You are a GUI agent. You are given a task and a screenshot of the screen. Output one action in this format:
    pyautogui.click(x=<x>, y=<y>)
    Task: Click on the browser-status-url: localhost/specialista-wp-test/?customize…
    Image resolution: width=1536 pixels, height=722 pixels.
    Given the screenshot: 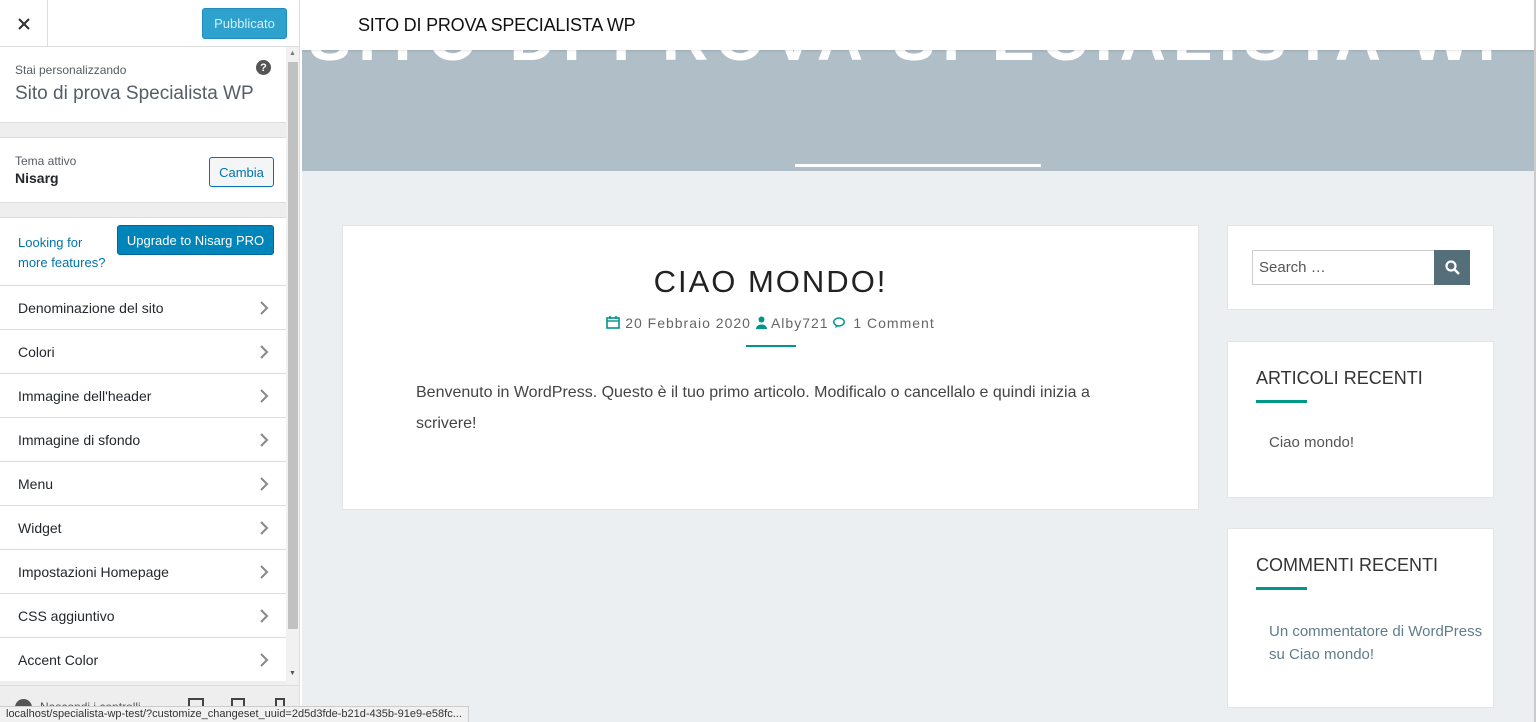 What is the action you would take?
    pyautogui.click(x=234, y=714)
    